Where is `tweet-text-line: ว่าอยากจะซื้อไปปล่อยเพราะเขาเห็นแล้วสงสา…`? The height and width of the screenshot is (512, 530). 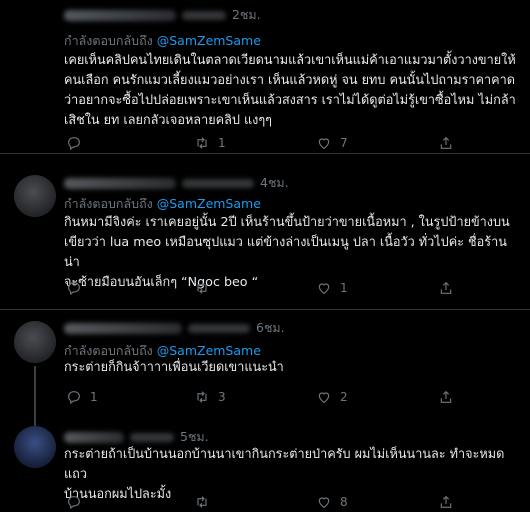 tweet-text-line: ว่าอยากจะซื้อไปปล่อยเพราะเขาเห็นแล้วสงสา… is located at coordinates (290, 99).